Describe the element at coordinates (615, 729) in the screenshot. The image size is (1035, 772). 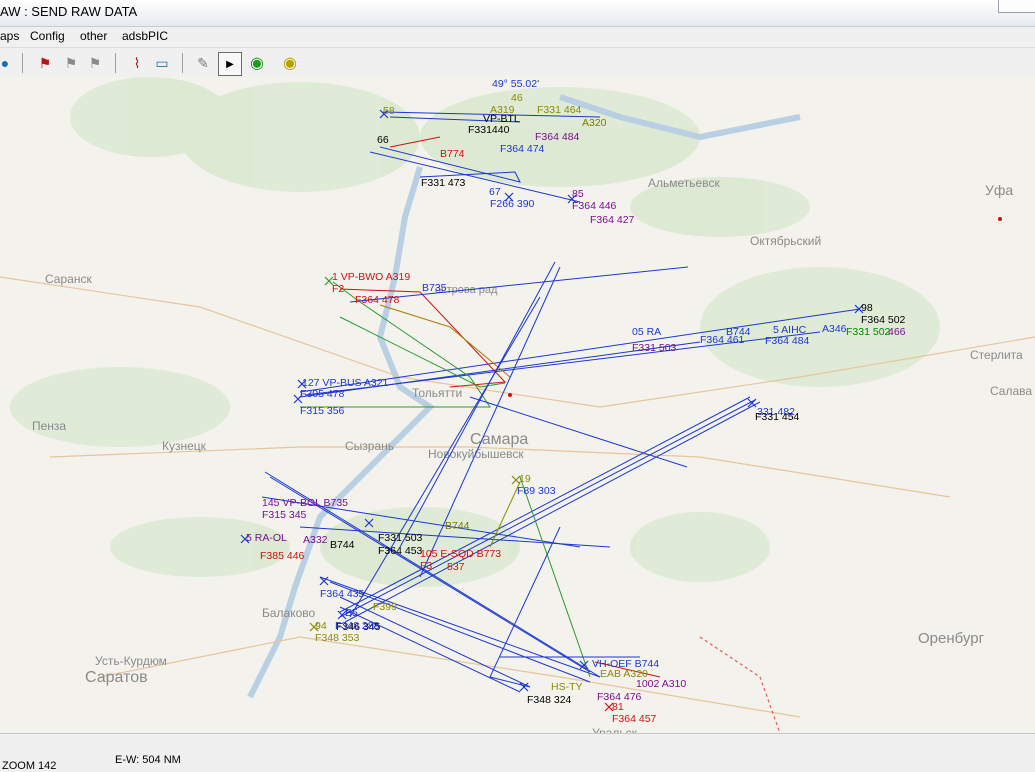
I see `city-label: Уральск` at that location.